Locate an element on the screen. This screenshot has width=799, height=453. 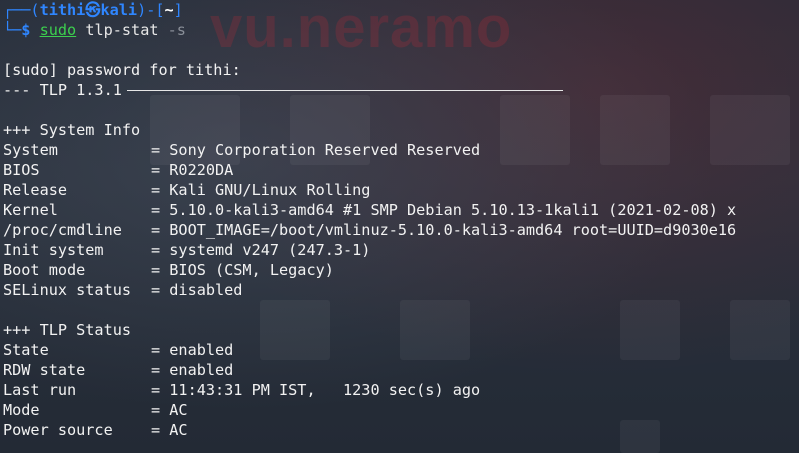
row-value: = R0220DA is located at coordinates (192, 170).